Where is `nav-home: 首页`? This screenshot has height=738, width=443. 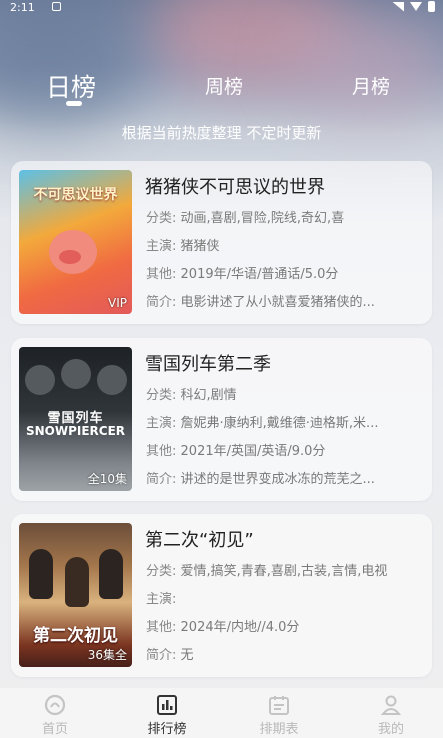
nav-home: 首页 is located at coordinates (55, 715).